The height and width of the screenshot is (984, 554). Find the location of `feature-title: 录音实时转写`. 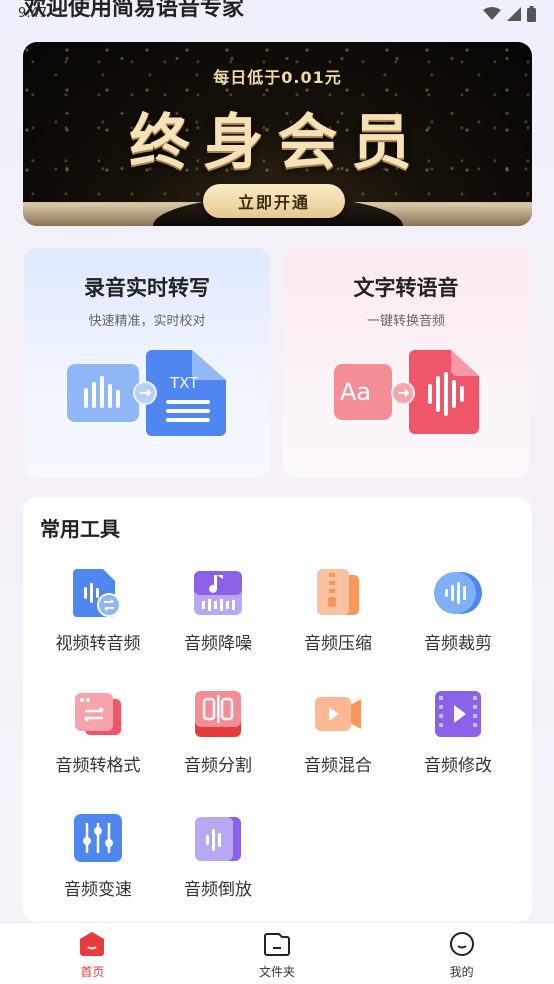

feature-title: 录音实时转写 is located at coordinates (147, 288).